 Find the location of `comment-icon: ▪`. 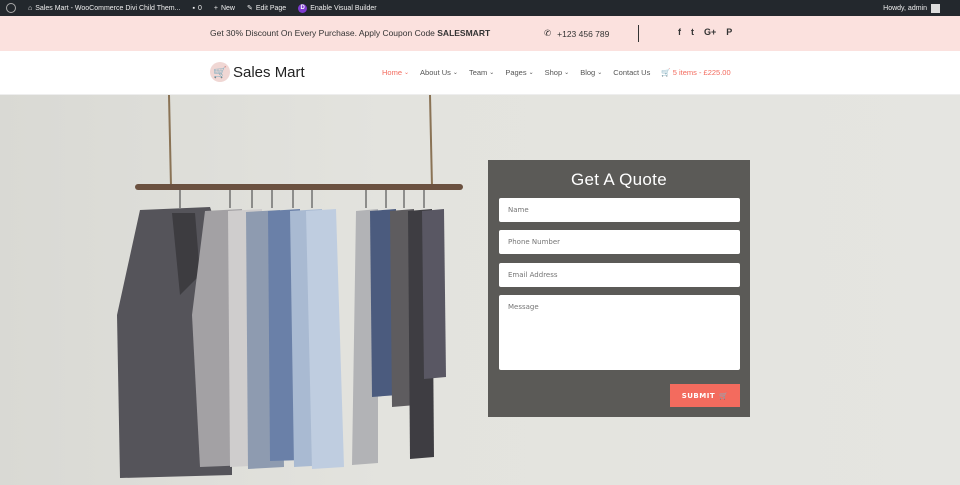

comment-icon: ▪ is located at coordinates (193, 8).